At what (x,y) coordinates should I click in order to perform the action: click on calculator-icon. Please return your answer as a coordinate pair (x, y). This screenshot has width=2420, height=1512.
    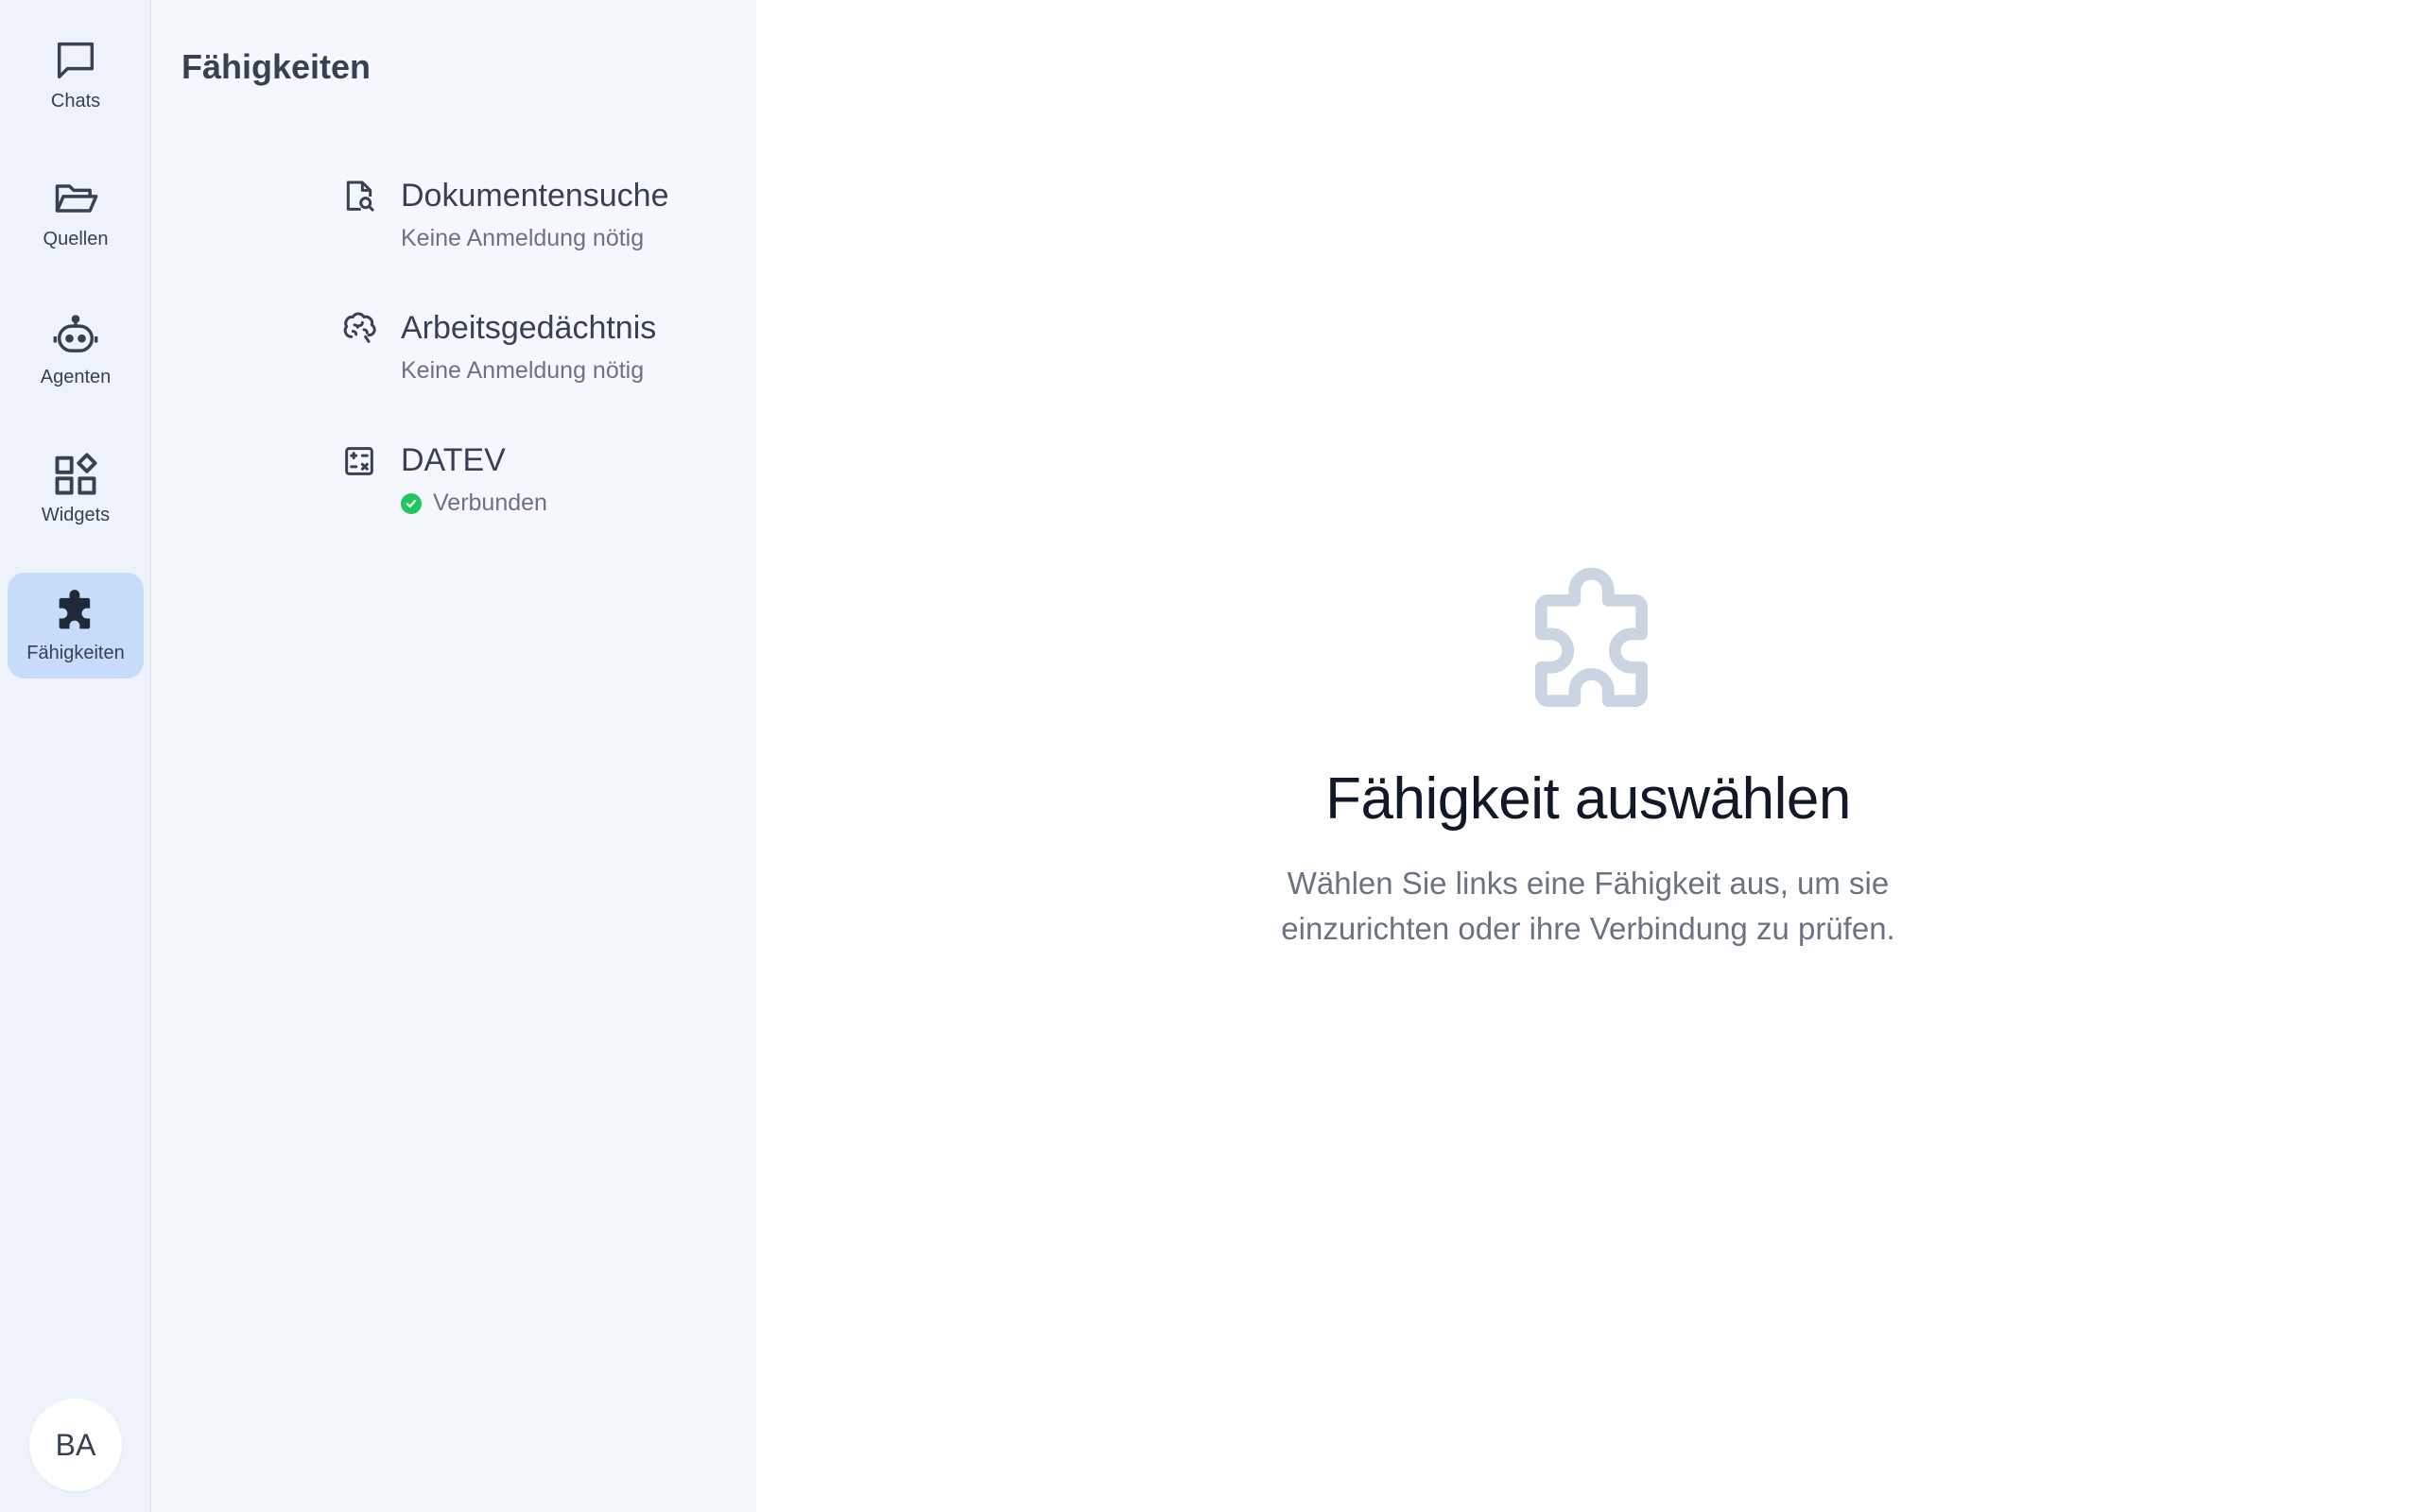
    Looking at the image, I should click on (359, 461).